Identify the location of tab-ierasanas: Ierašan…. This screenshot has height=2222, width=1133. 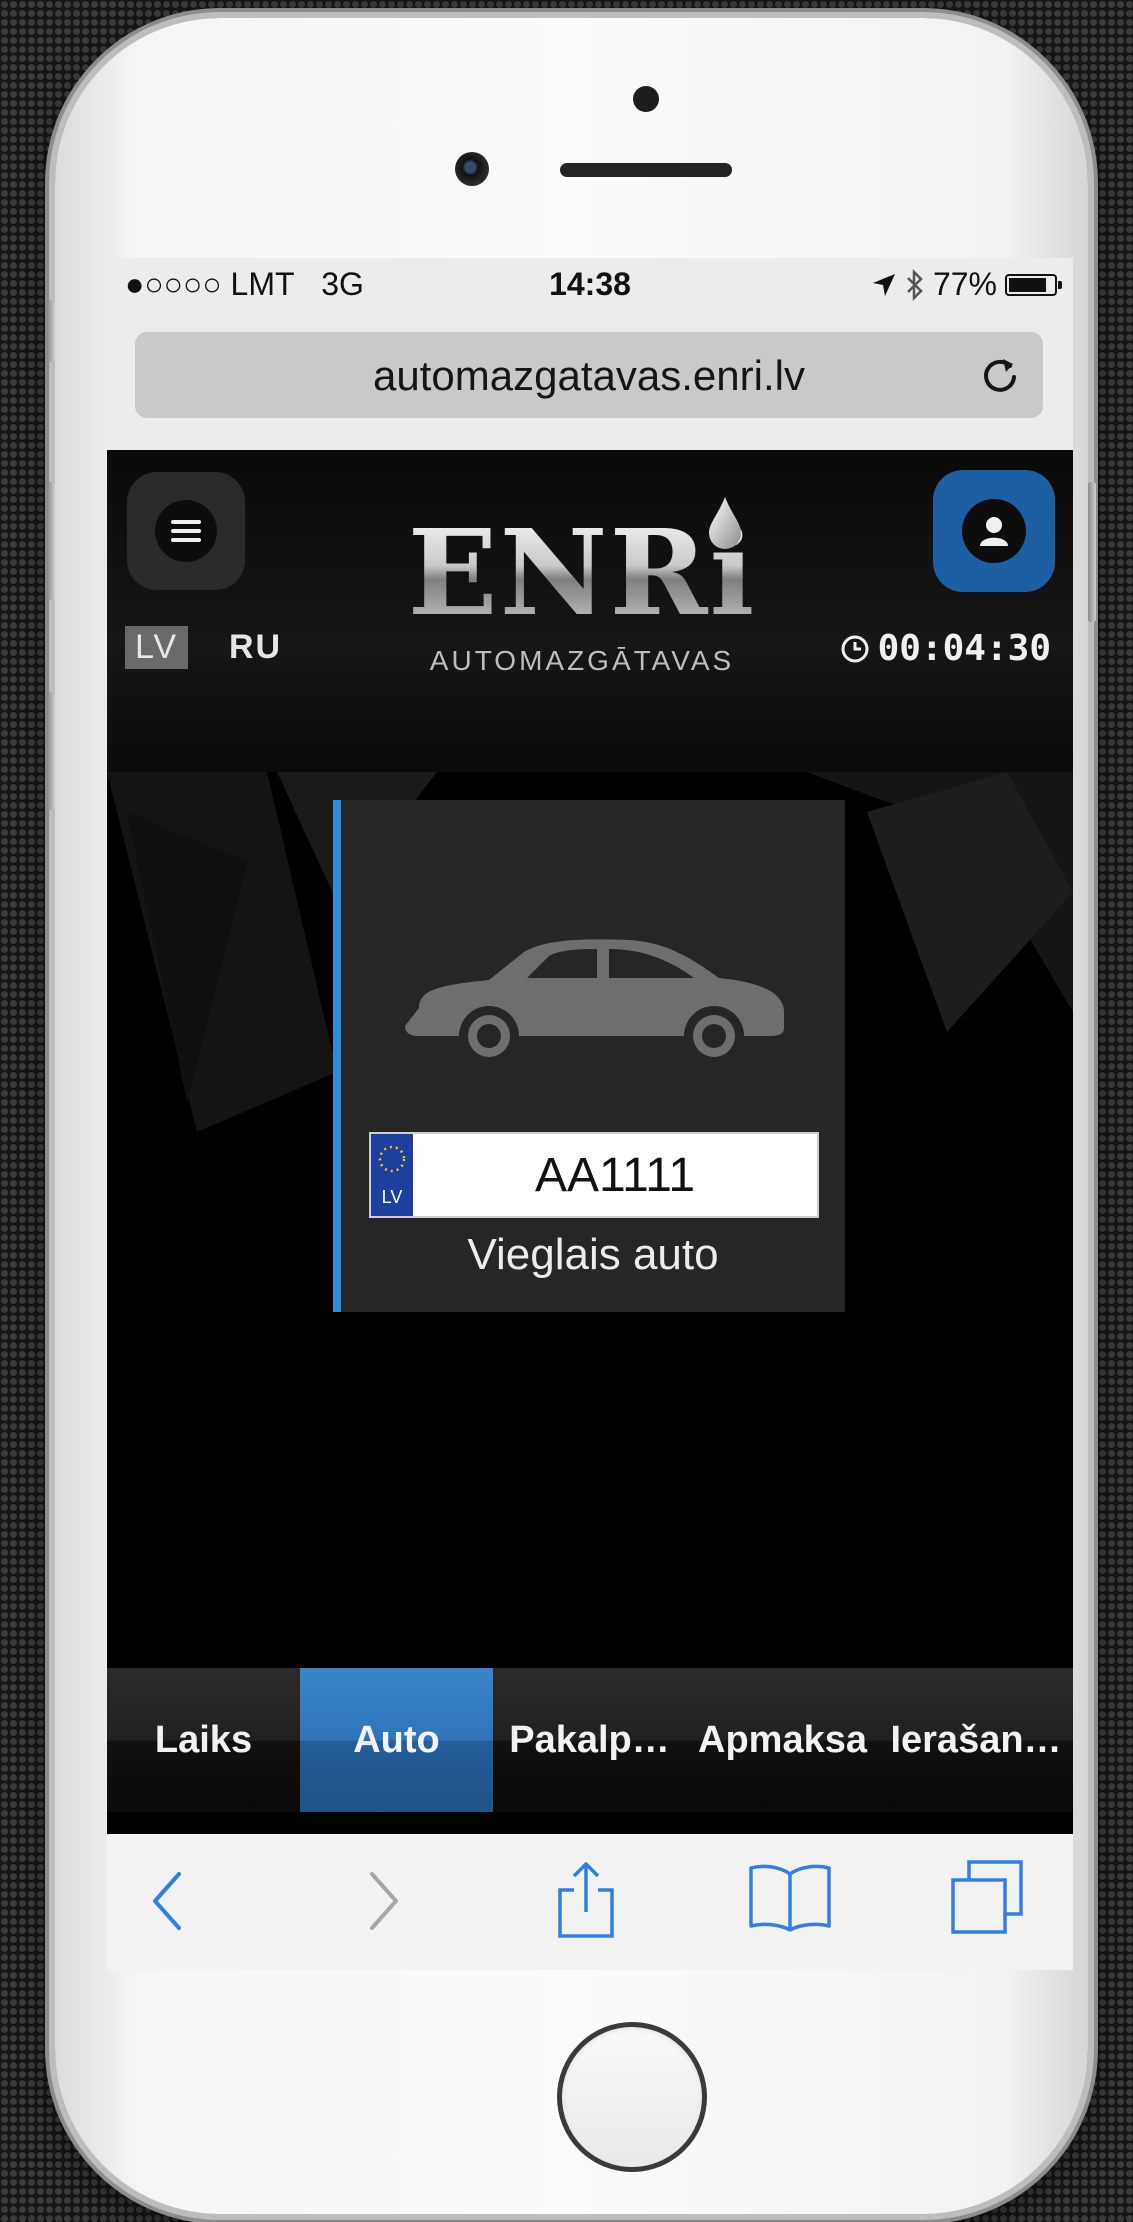
(976, 1740).